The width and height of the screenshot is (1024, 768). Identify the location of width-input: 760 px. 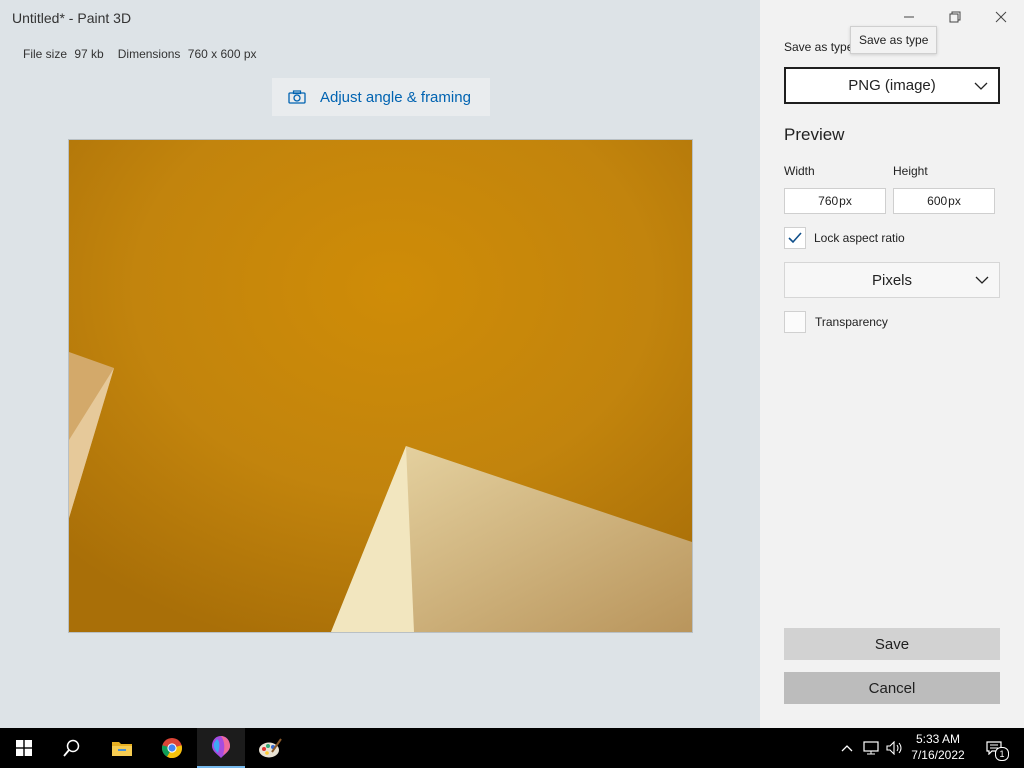
(835, 201).